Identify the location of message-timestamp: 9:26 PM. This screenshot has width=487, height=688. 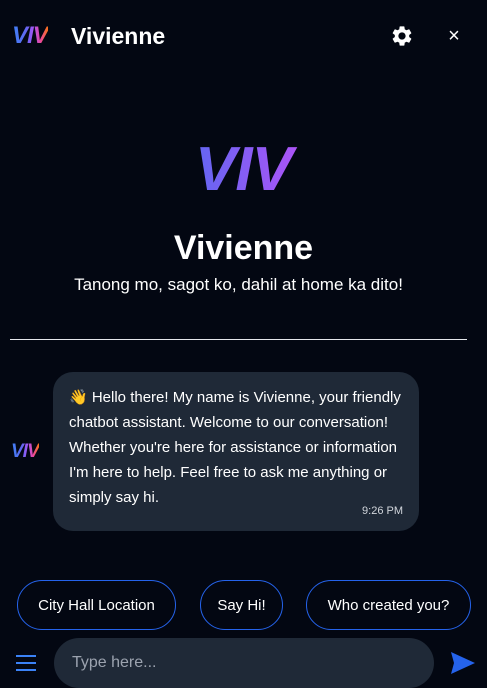
(382, 511).